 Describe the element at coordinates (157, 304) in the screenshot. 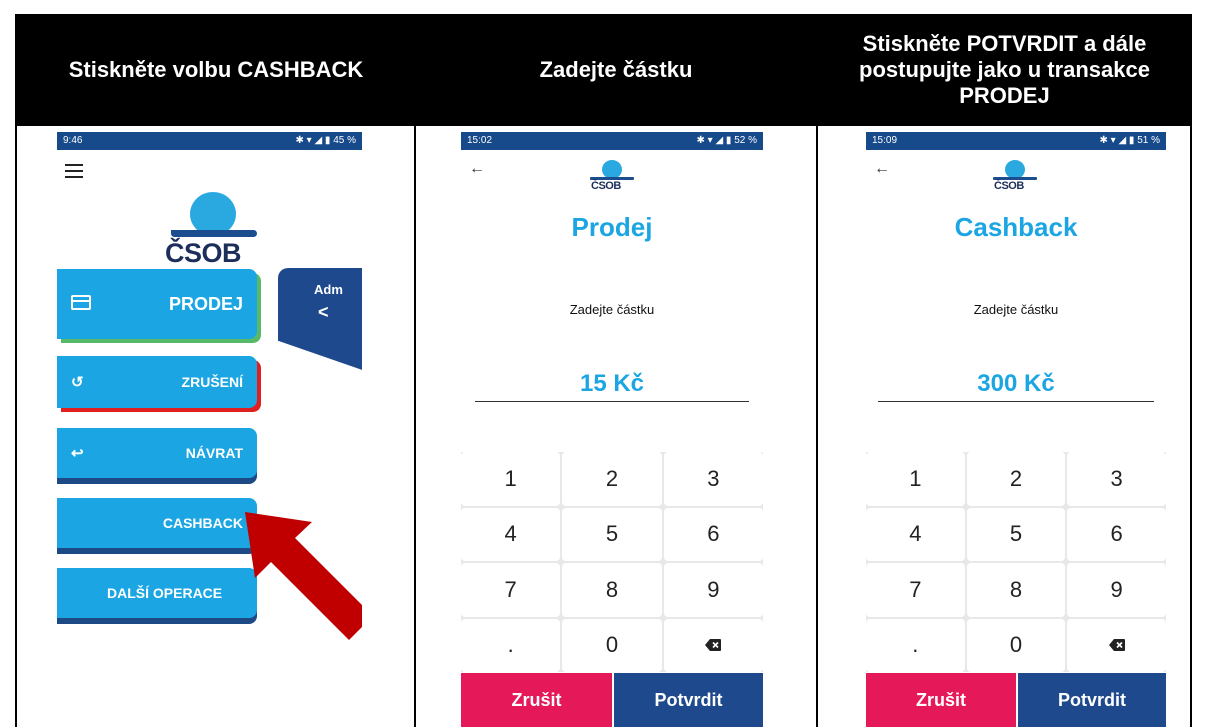

I see `prodej-button: PRODEJ` at that location.